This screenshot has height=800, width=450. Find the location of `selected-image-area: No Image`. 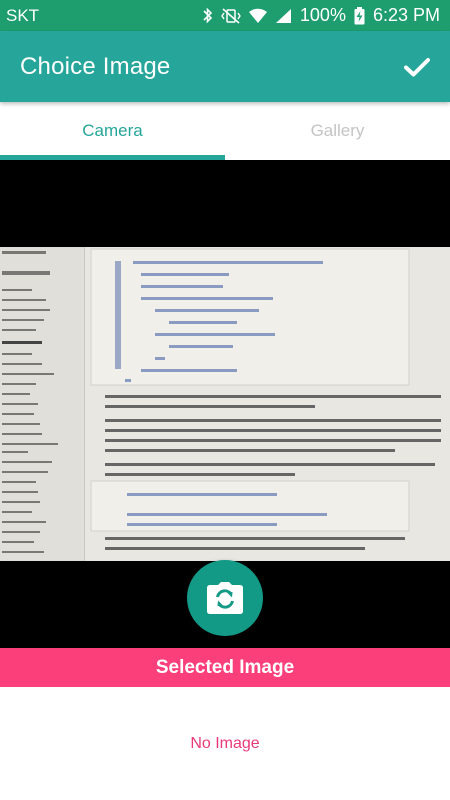

selected-image-area: No Image is located at coordinates (225, 743).